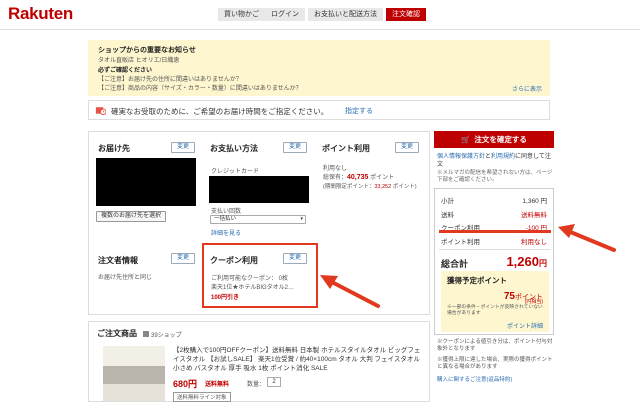  I want to click on shop-icon, so click(146, 334).